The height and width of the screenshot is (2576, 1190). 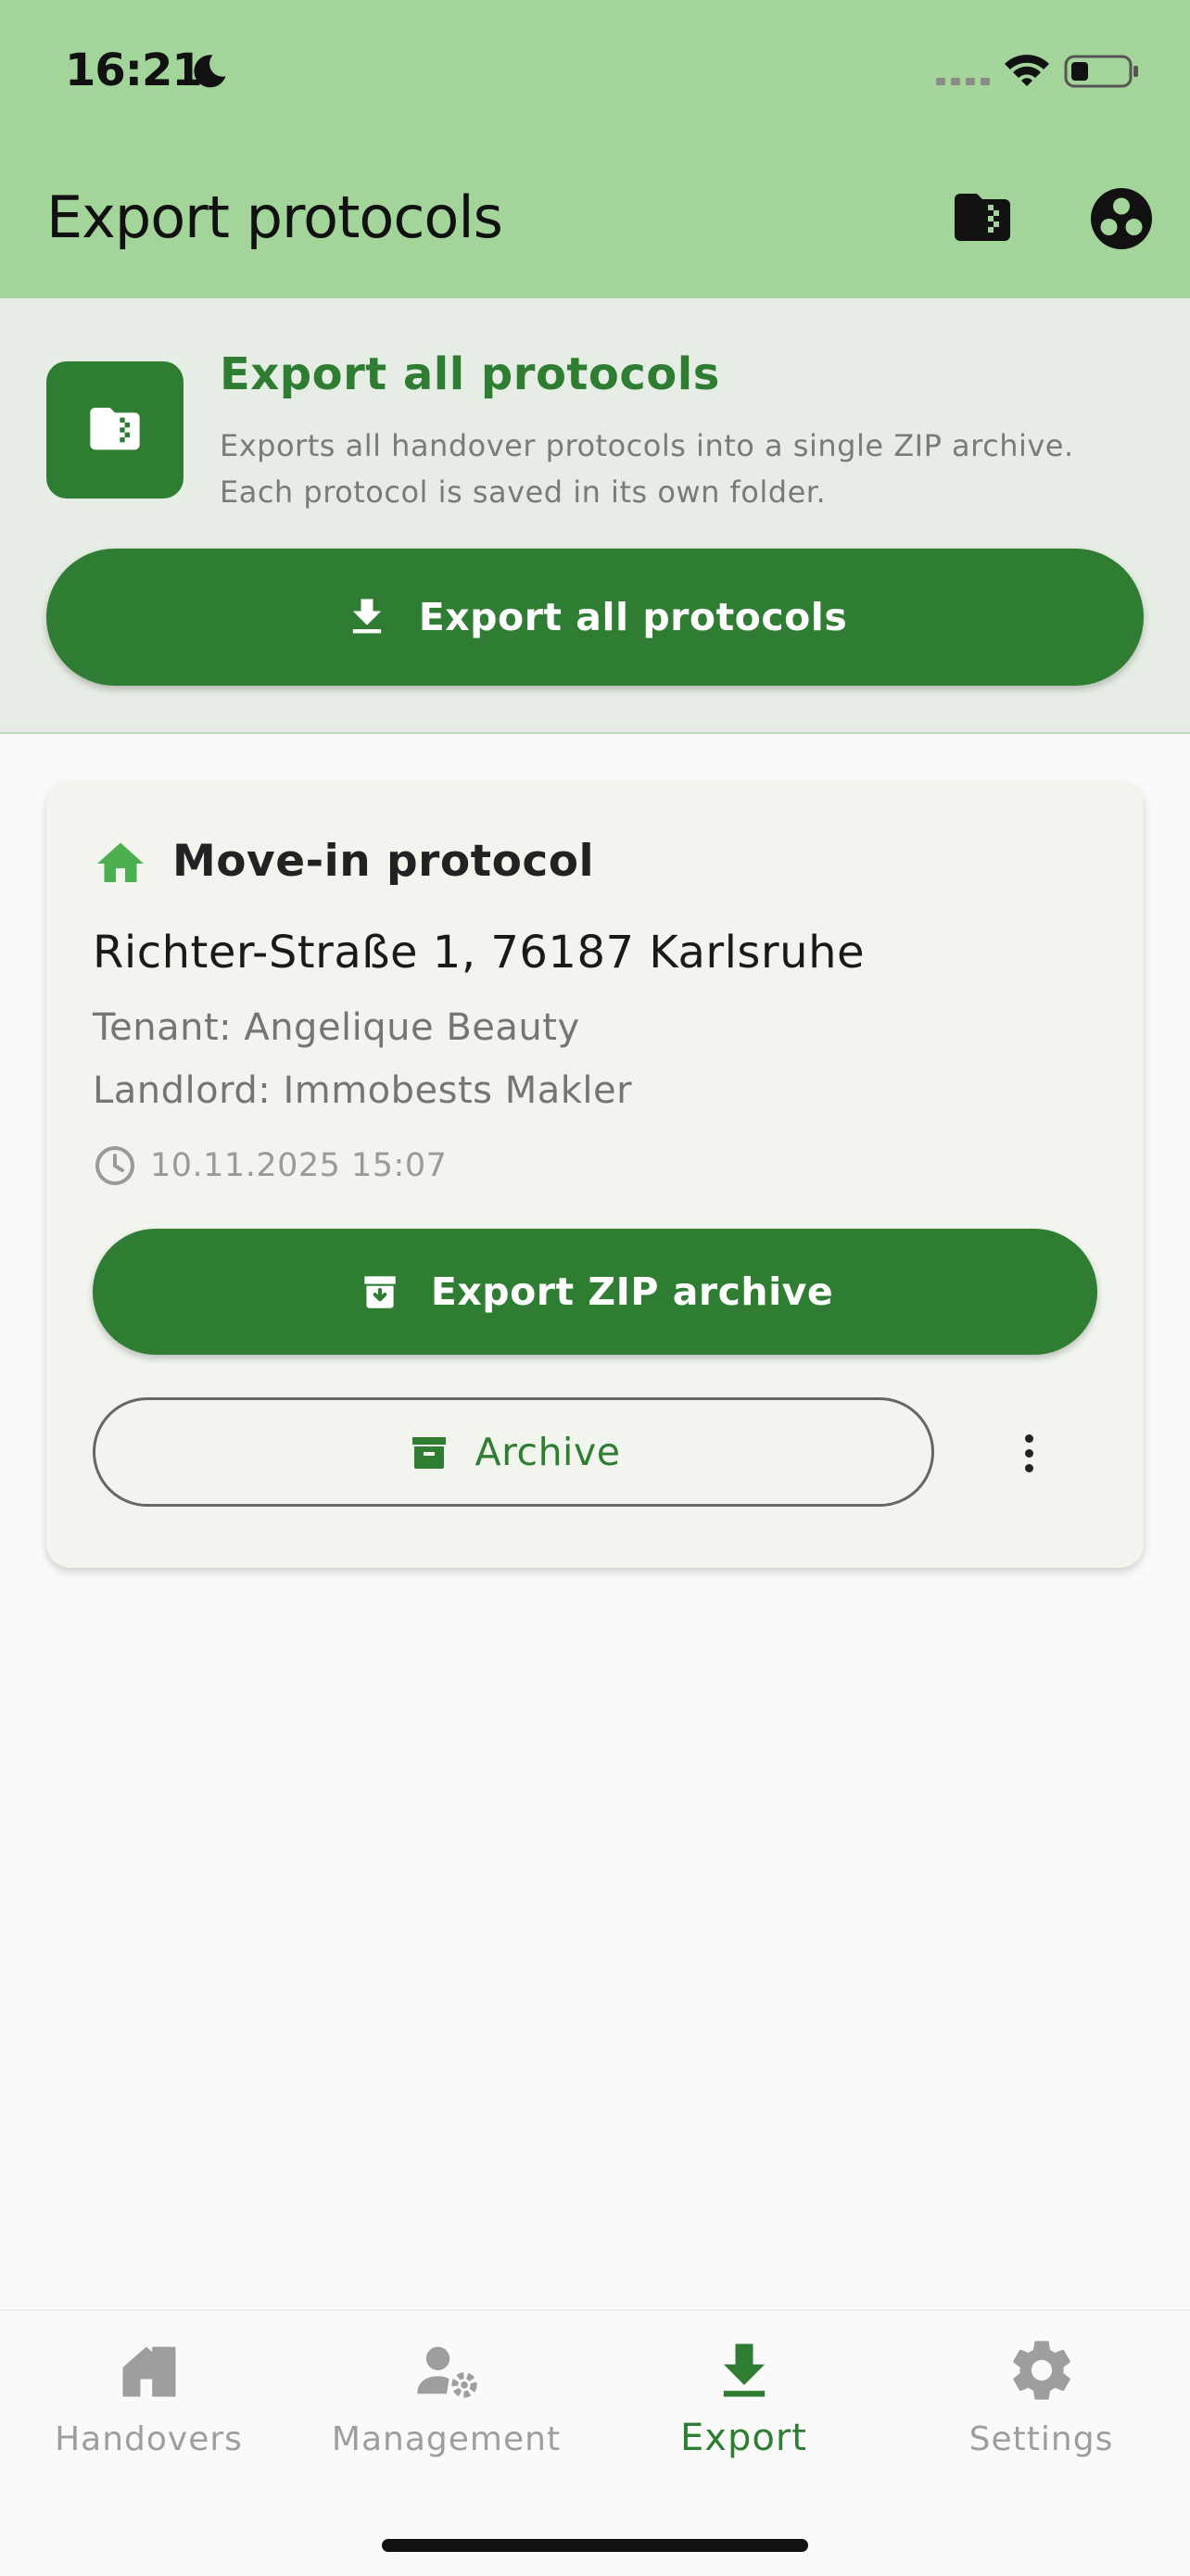 I want to click on gear-icon, so click(x=1041, y=2370).